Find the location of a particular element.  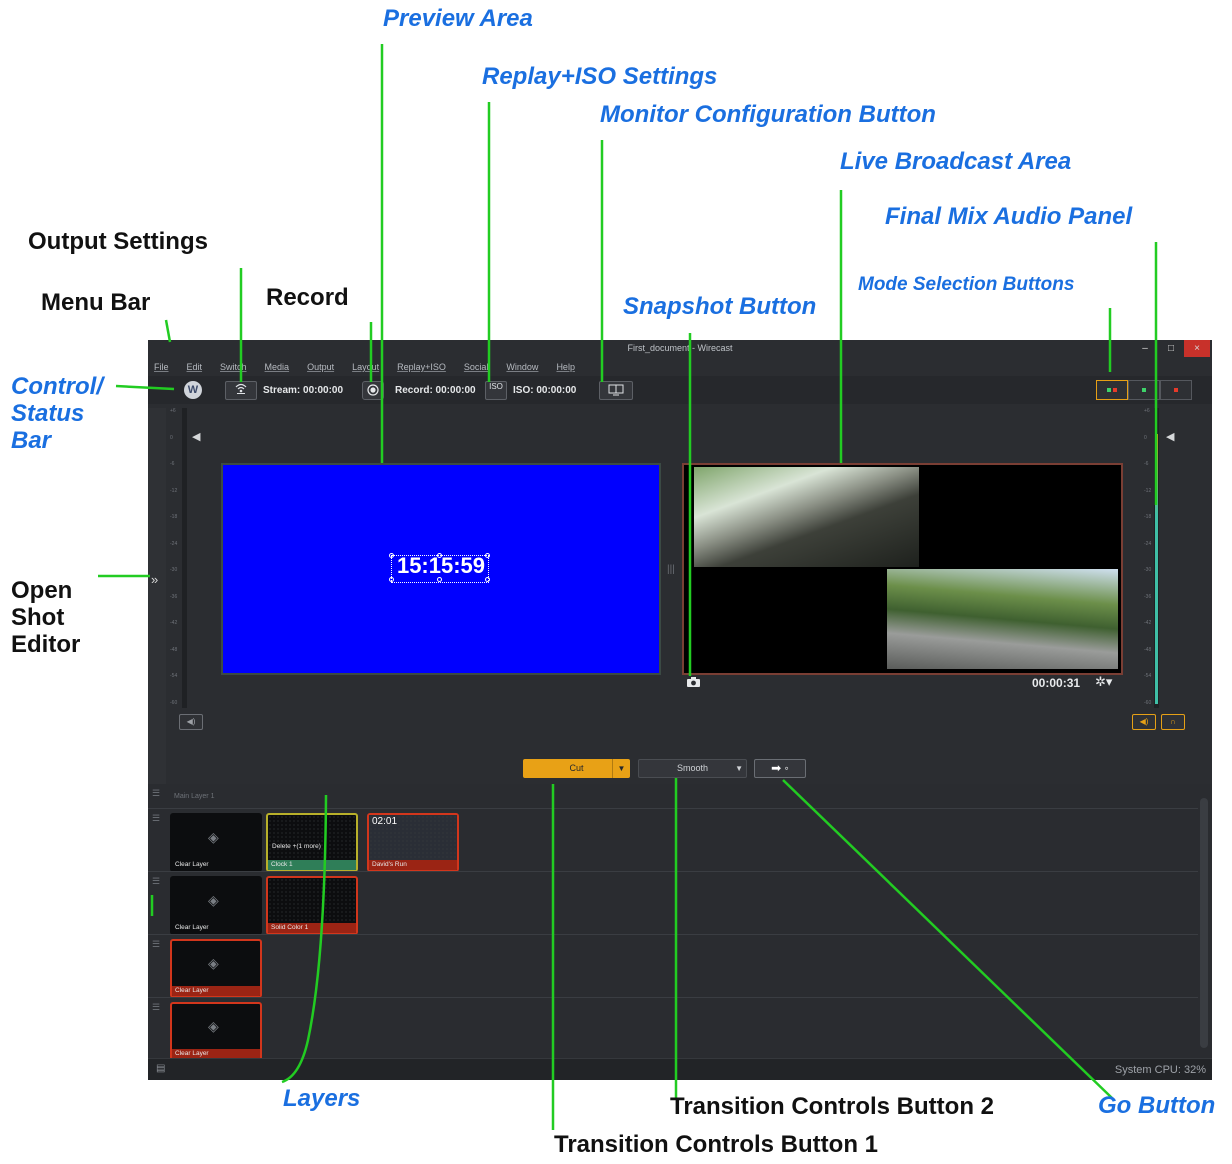

annotation-mode-selection-buttons: Mode Selection Buttons is located at coordinates (966, 284).